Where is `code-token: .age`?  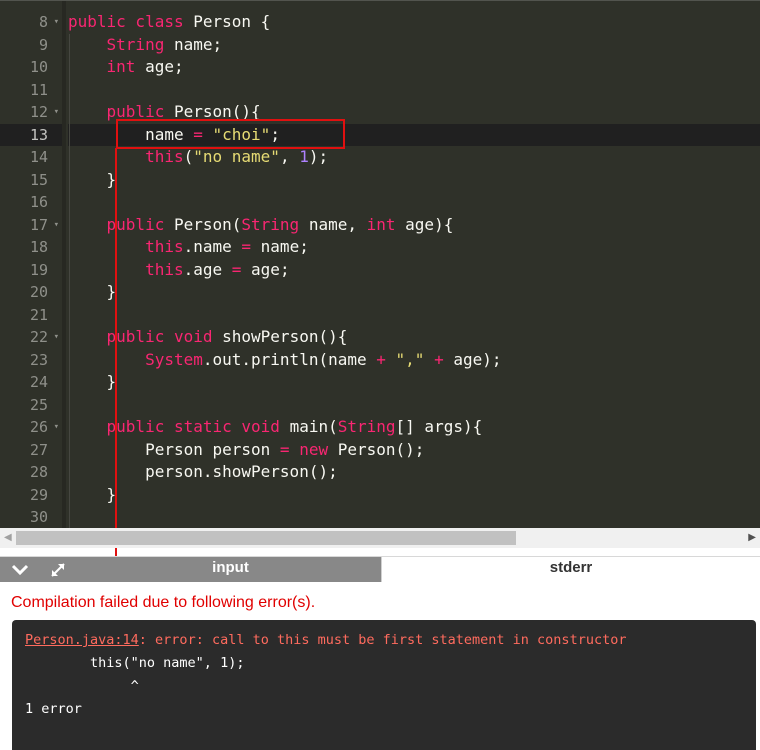 code-token: .age is located at coordinates (207, 269).